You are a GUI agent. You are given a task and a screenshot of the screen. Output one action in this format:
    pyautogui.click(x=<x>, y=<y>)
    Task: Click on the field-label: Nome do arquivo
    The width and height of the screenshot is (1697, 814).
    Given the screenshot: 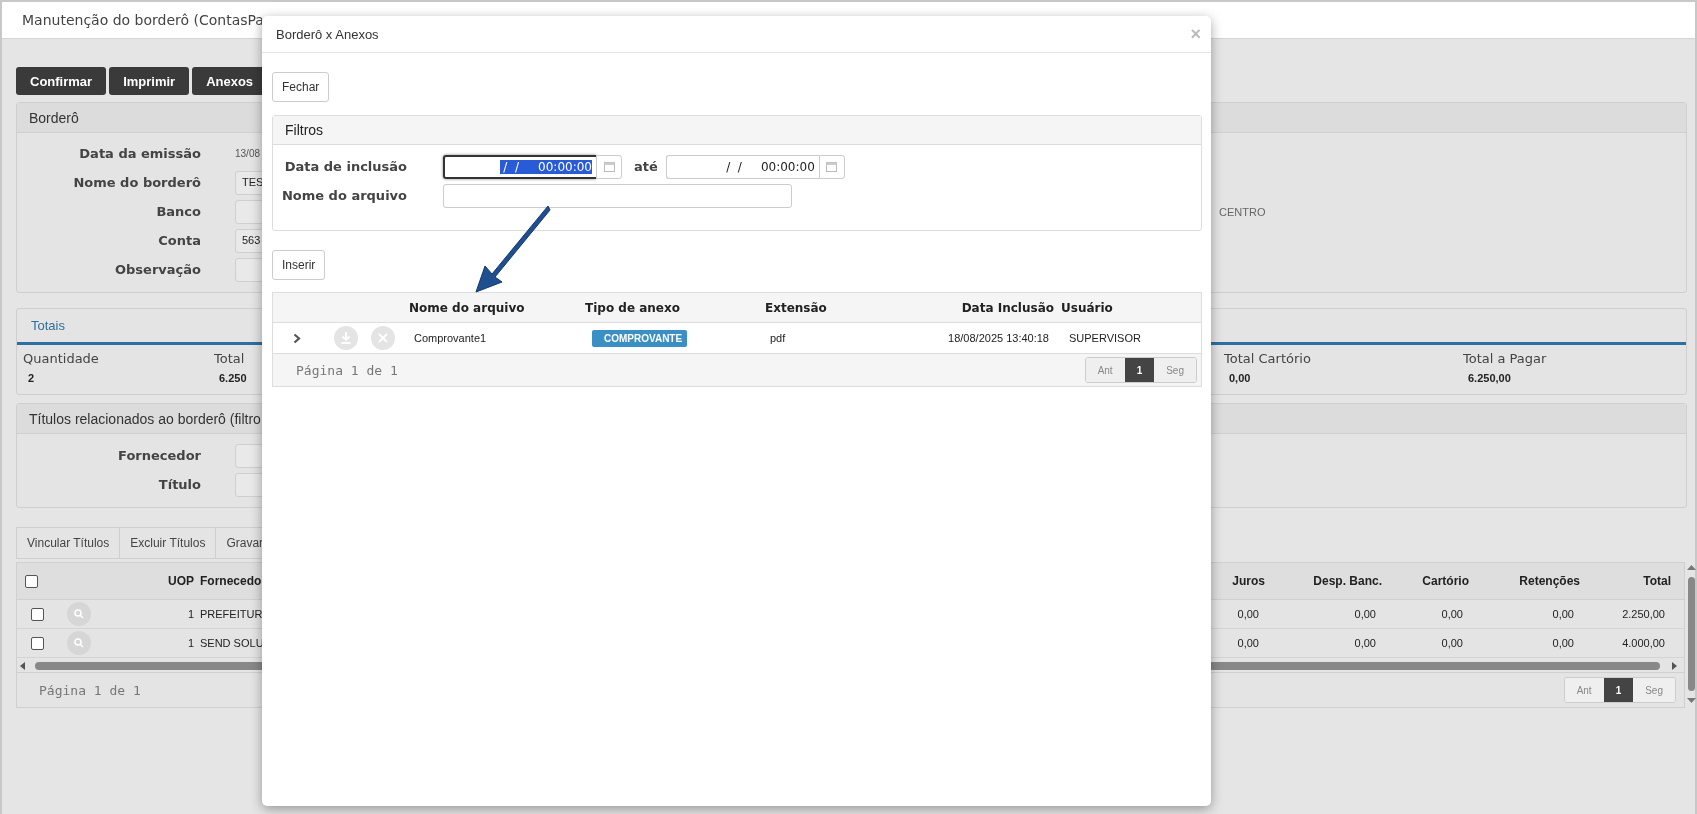 What is the action you would take?
    pyautogui.click(x=343, y=195)
    